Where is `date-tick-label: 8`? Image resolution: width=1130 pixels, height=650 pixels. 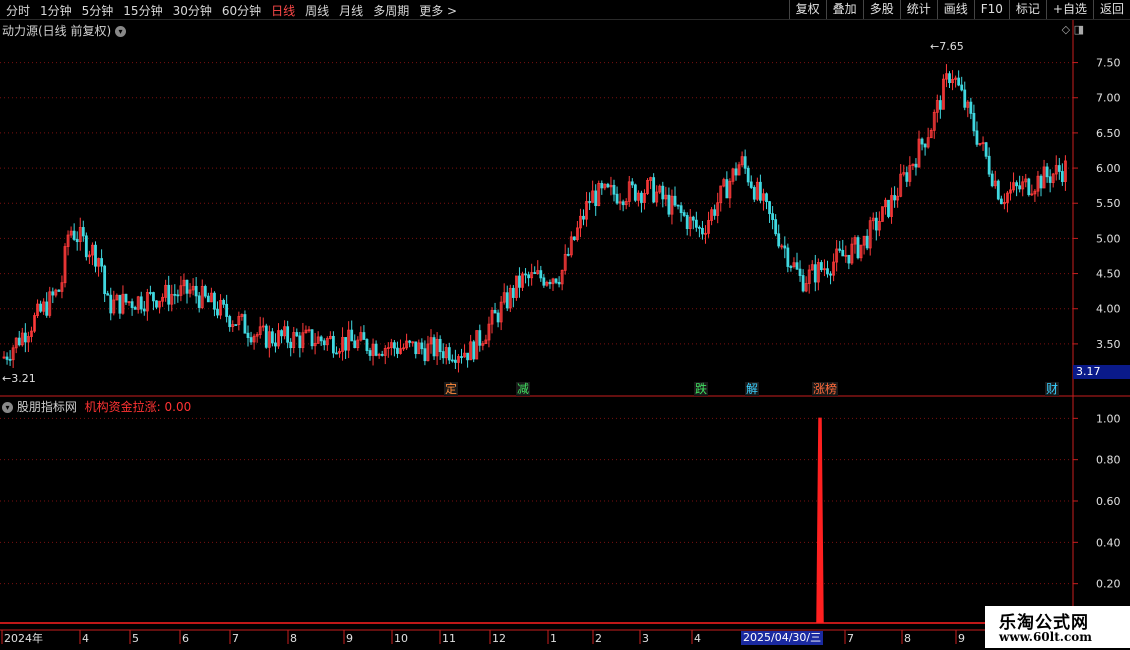 date-tick-label: 8 is located at coordinates (907, 638).